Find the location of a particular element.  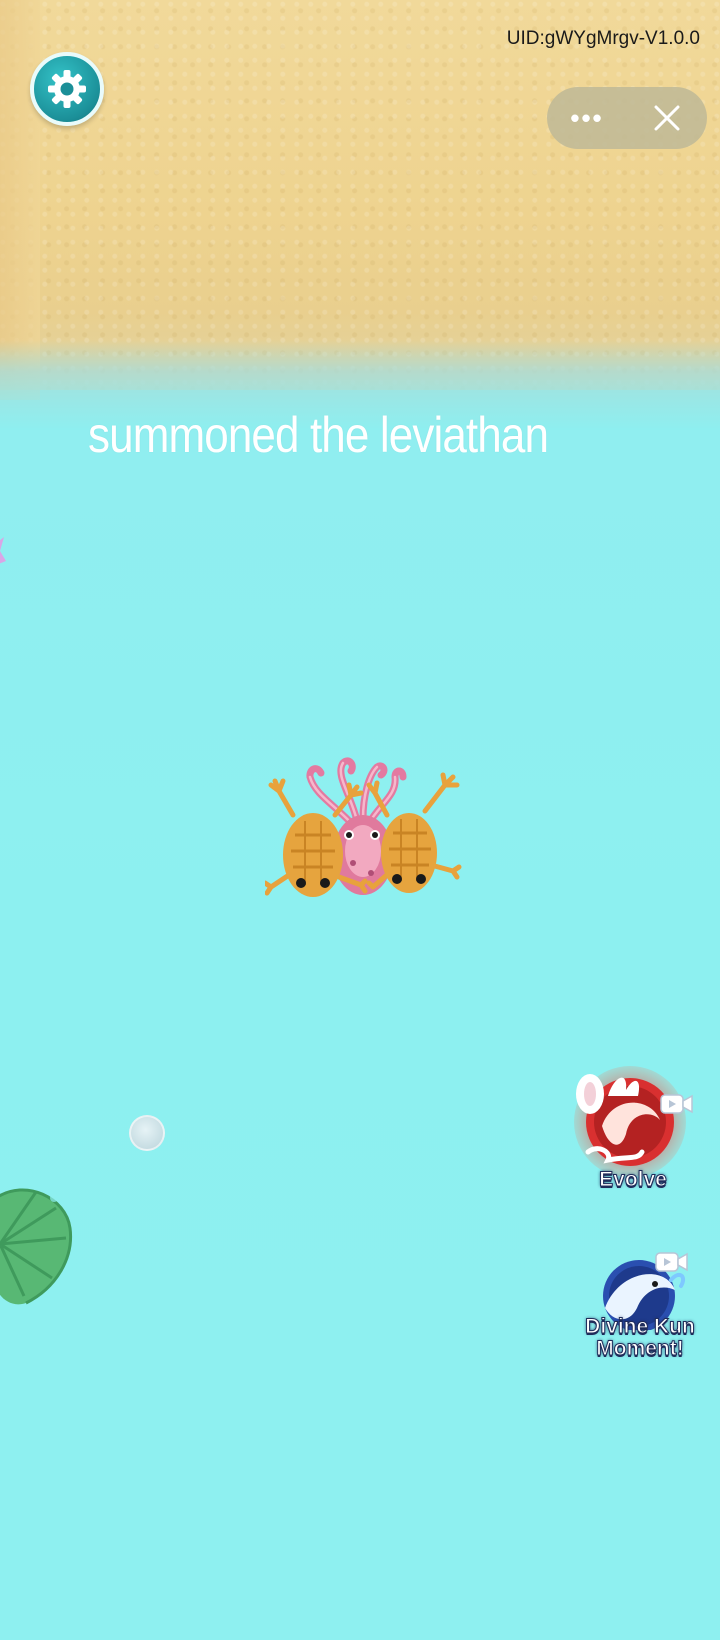

divine-kun-label-line1: Divine Kun is located at coordinates (640, 1326).